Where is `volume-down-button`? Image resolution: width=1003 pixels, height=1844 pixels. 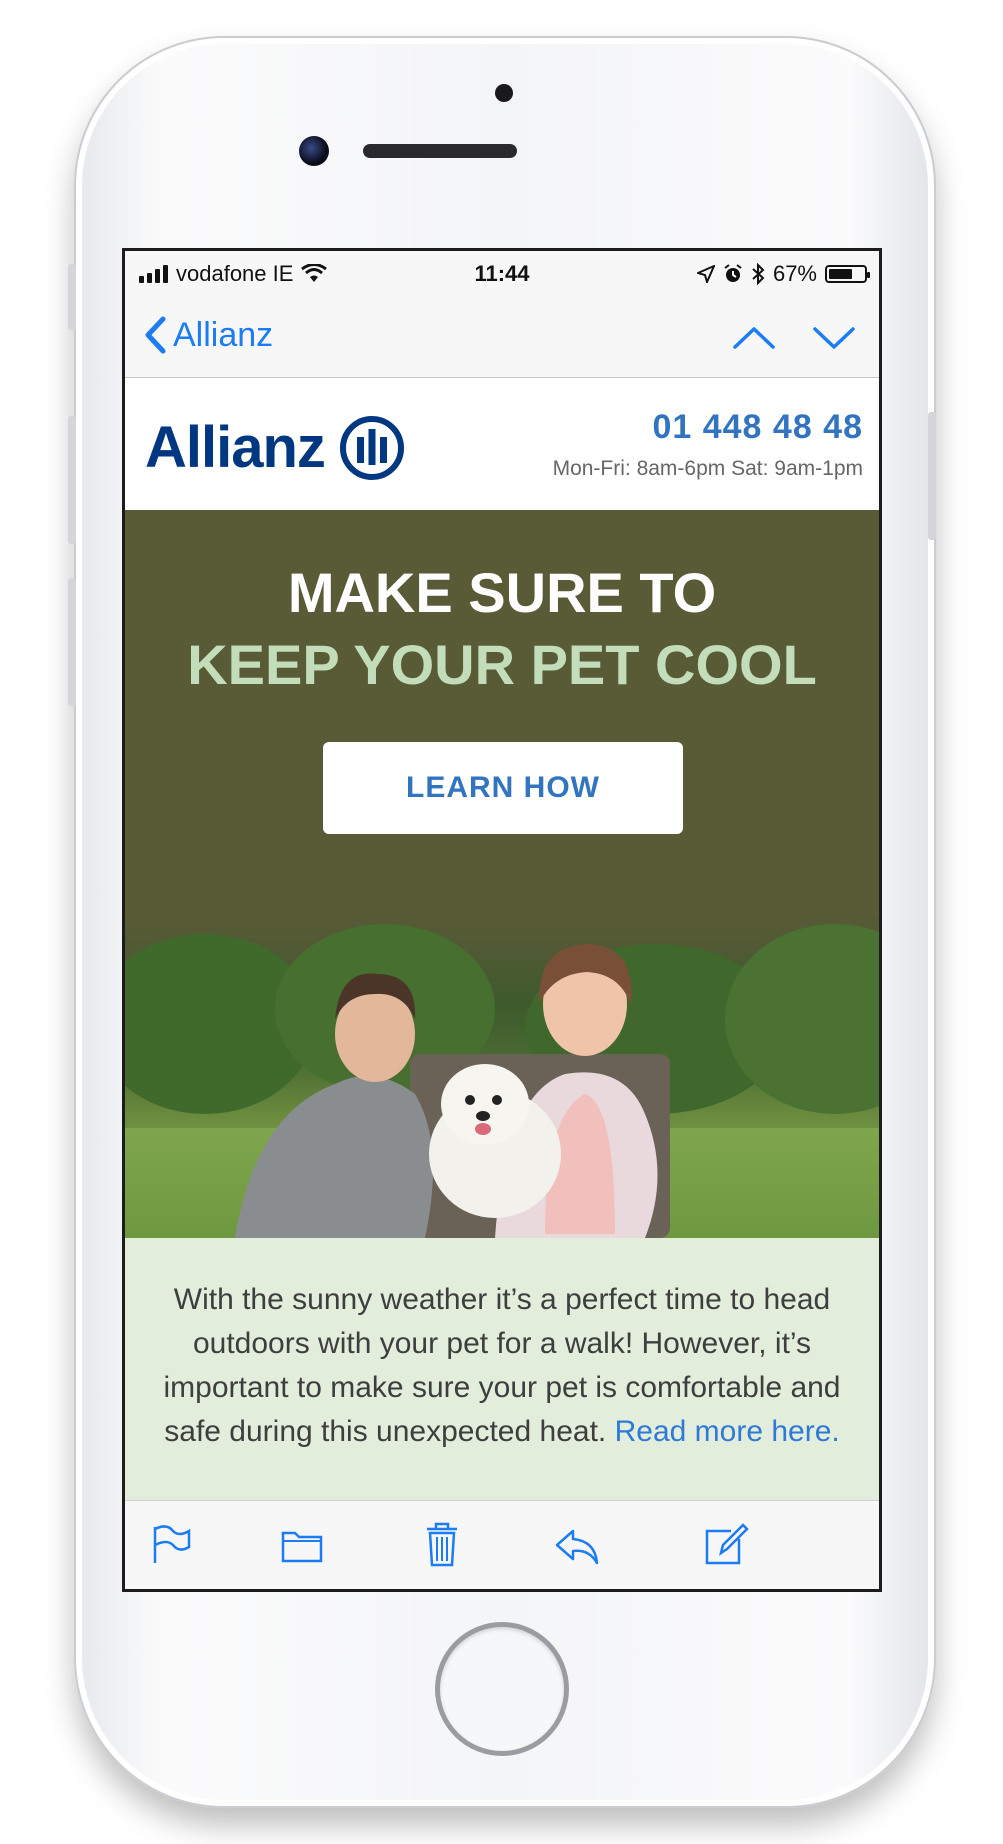 volume-down-button is located at coordinates (72, 642).